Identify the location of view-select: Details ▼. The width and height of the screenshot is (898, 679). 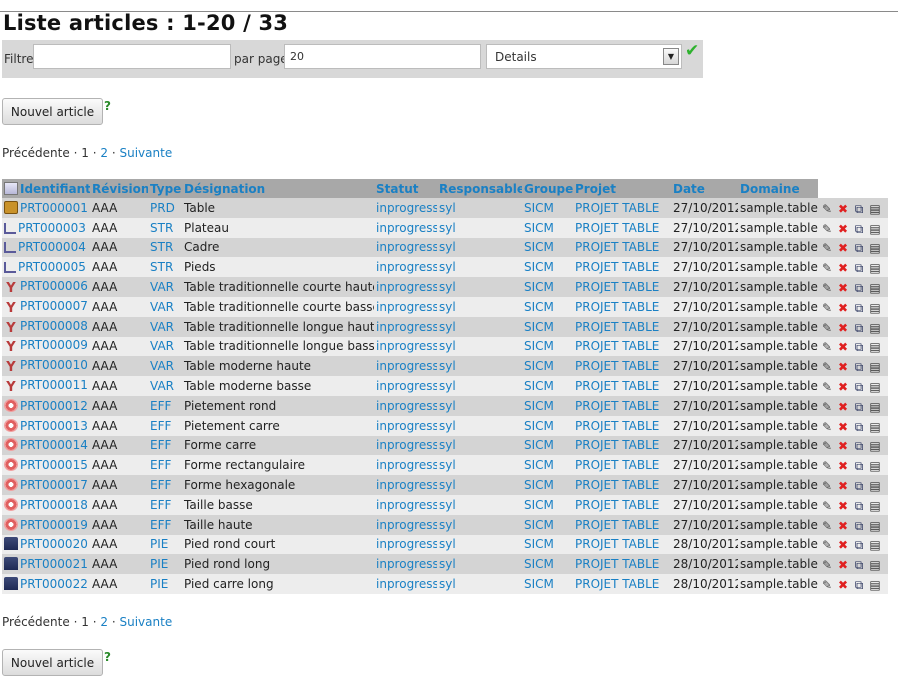
(584, 56).